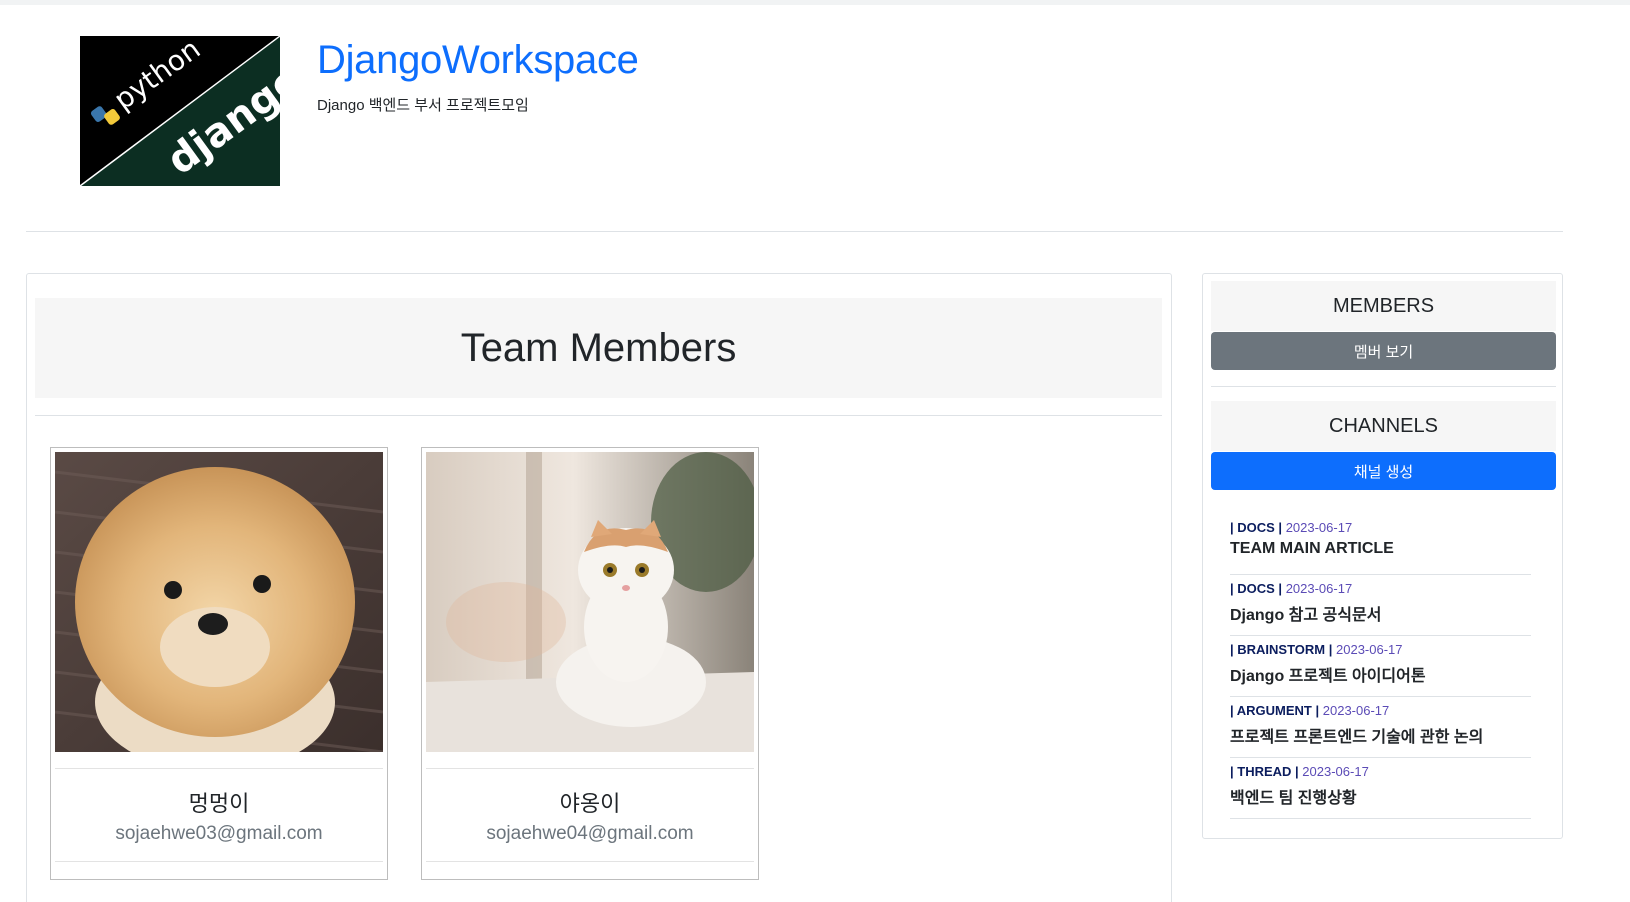 The image size is (1630, 902). Describe the element at coordinates (423, 105) in the screenshot. I see `site-subtitle: Django 백엔드 부서 프로젝트모임` at that location.